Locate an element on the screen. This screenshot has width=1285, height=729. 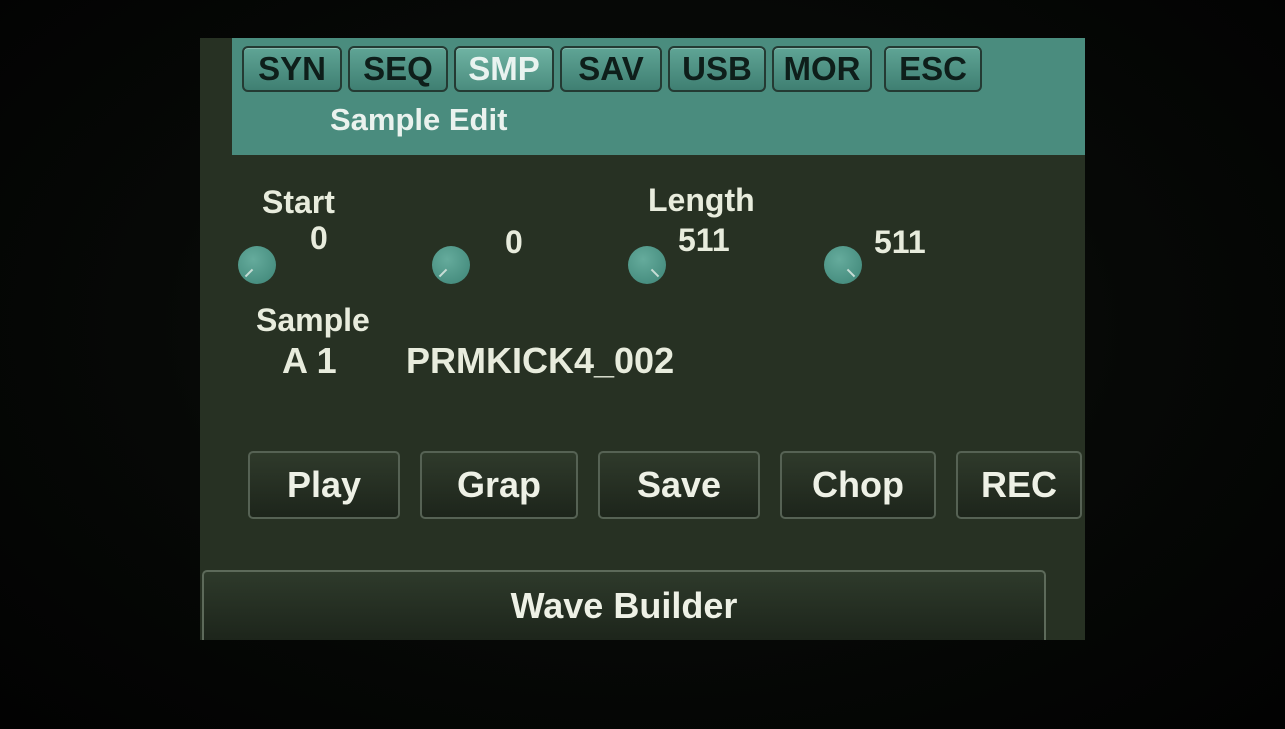
tab-smp: SMP is located at coordinates (504, 69).